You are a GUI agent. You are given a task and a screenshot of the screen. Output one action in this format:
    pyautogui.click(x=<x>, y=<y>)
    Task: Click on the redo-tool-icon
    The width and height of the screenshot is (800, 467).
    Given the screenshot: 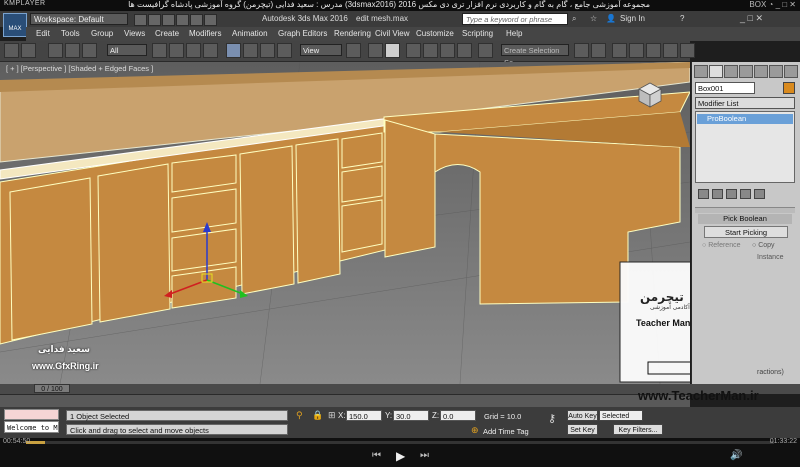 What is the action you would take?
    pyautogui.click(x=28, y=50)
    